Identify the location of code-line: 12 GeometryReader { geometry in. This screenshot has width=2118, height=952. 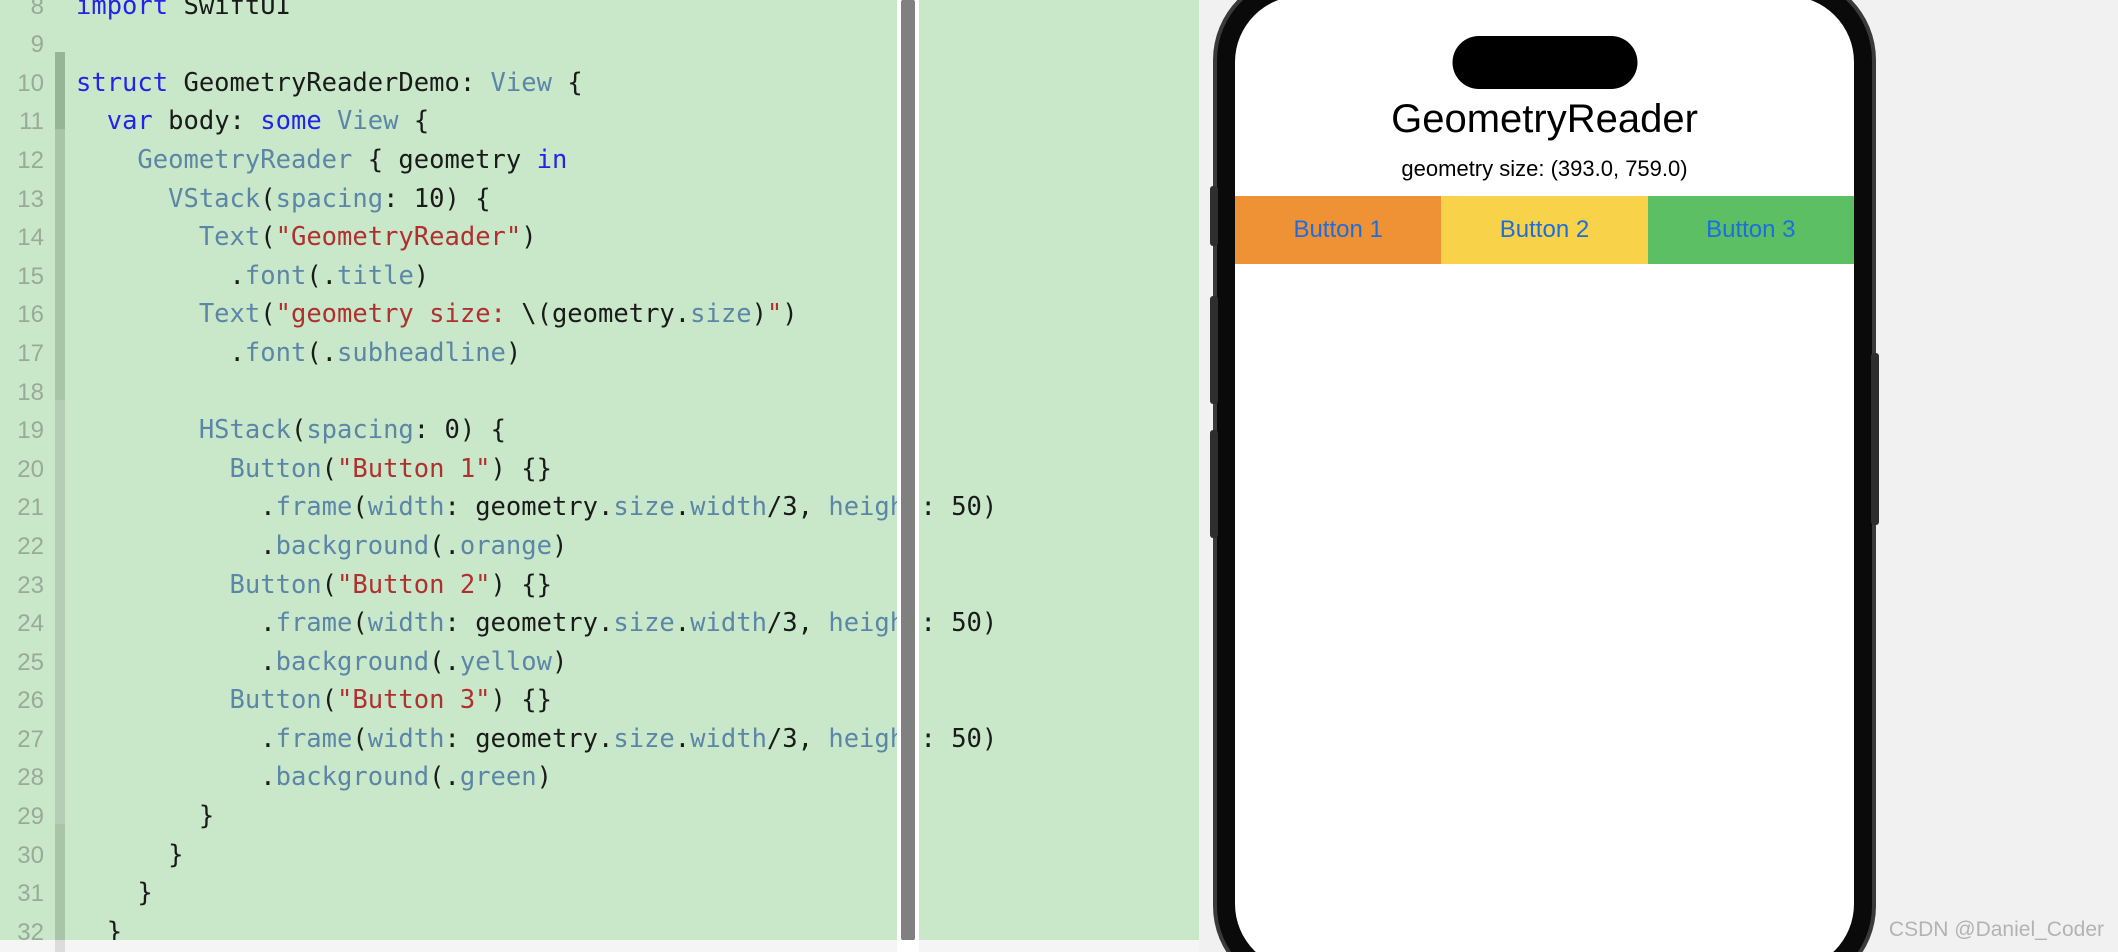
(599, 152).